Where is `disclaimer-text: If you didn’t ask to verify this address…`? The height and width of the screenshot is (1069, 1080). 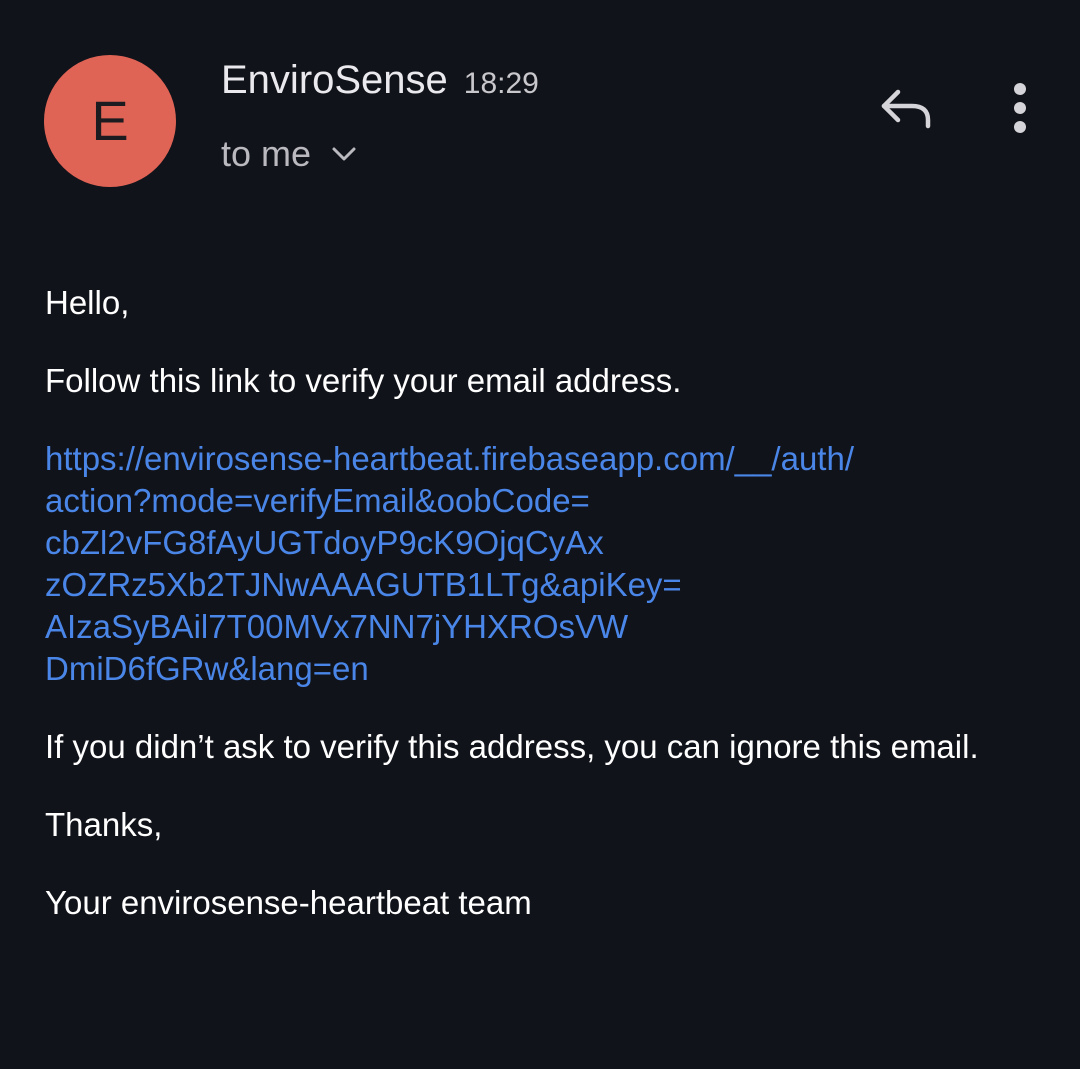
disclaimer-text: If you didn’t ask to verify this address… is located at coordinates (512, 746).